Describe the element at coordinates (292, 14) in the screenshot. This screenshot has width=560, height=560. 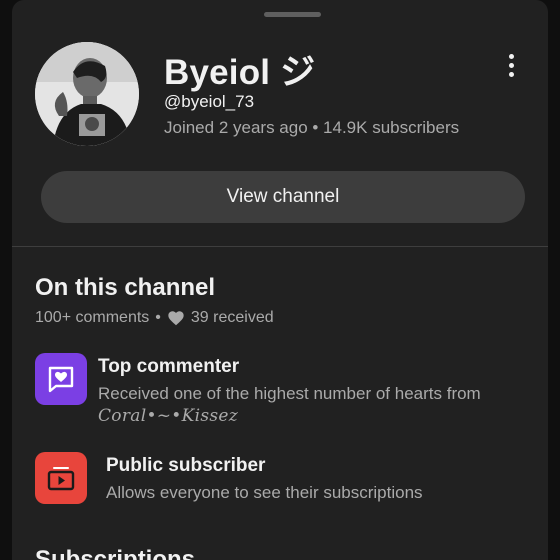
I see `drag-handle` at that location.